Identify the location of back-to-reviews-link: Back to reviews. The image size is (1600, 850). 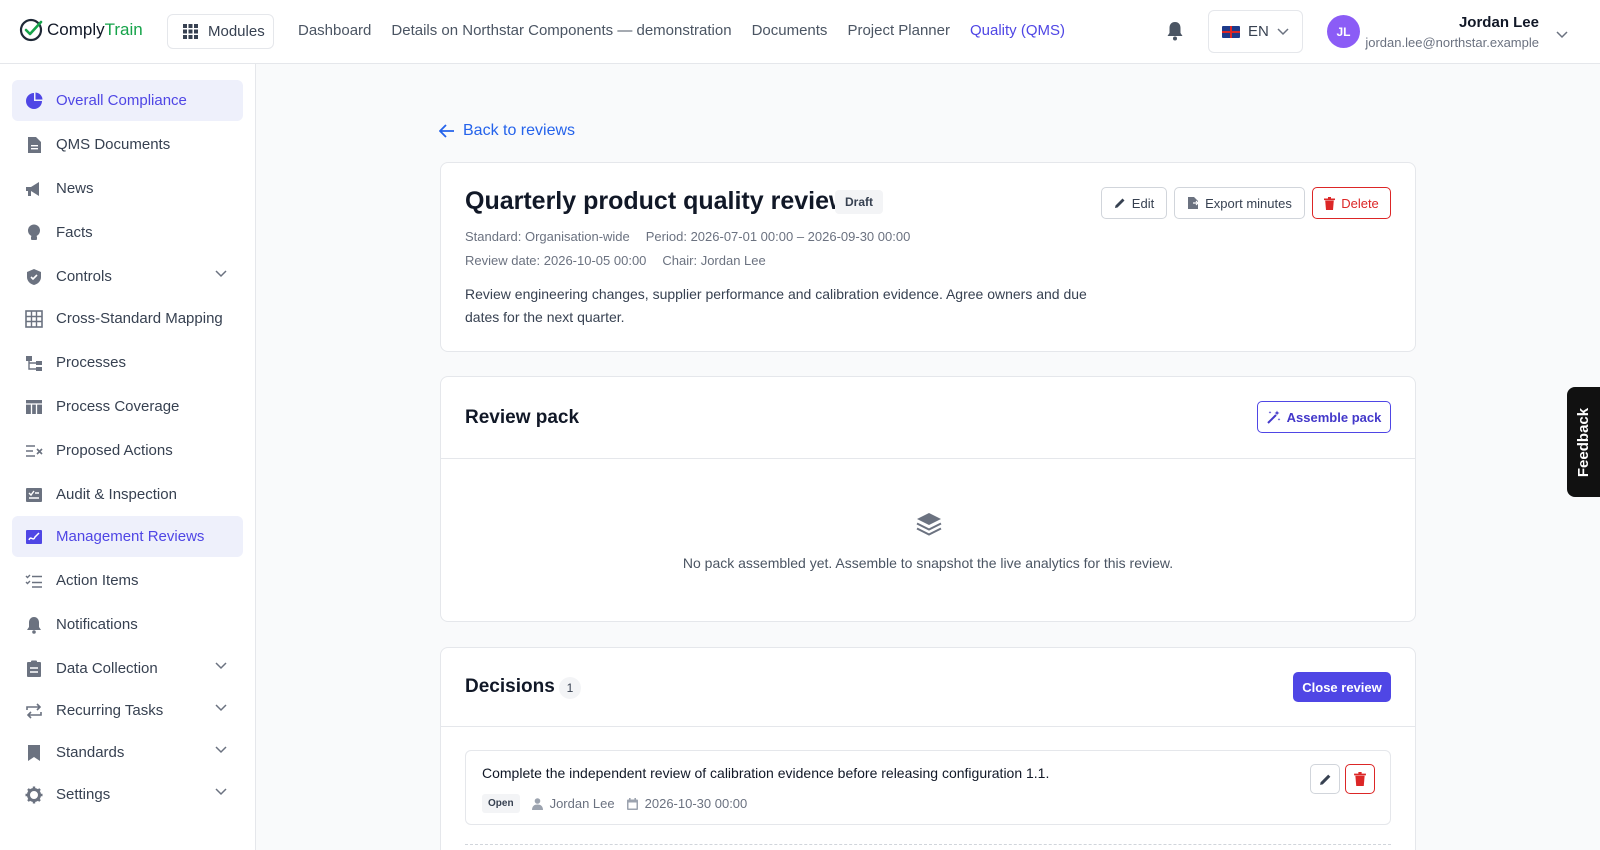
(507, 131).